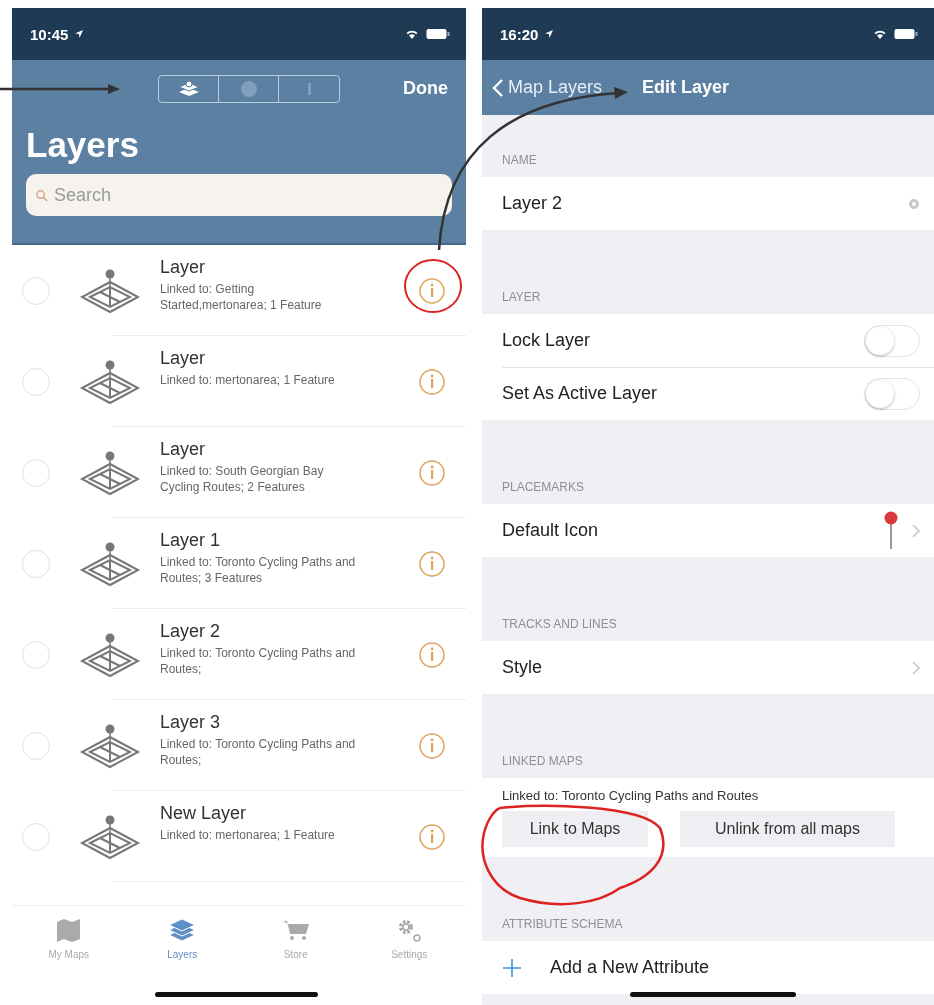 Image resolution: width=934 pixels, height=1005 pixels. Describe the element at coordinates (575, 829) in the screenshot. I see `link-button: Link to Maps` at that location.